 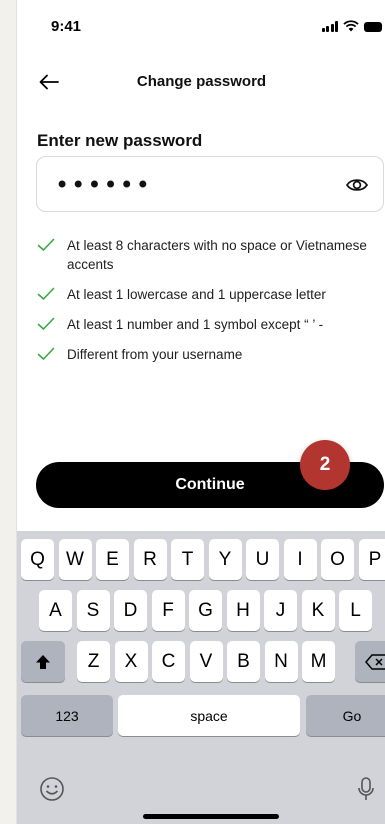 I want to click on key-y: Y, so click(x=225, y=559).